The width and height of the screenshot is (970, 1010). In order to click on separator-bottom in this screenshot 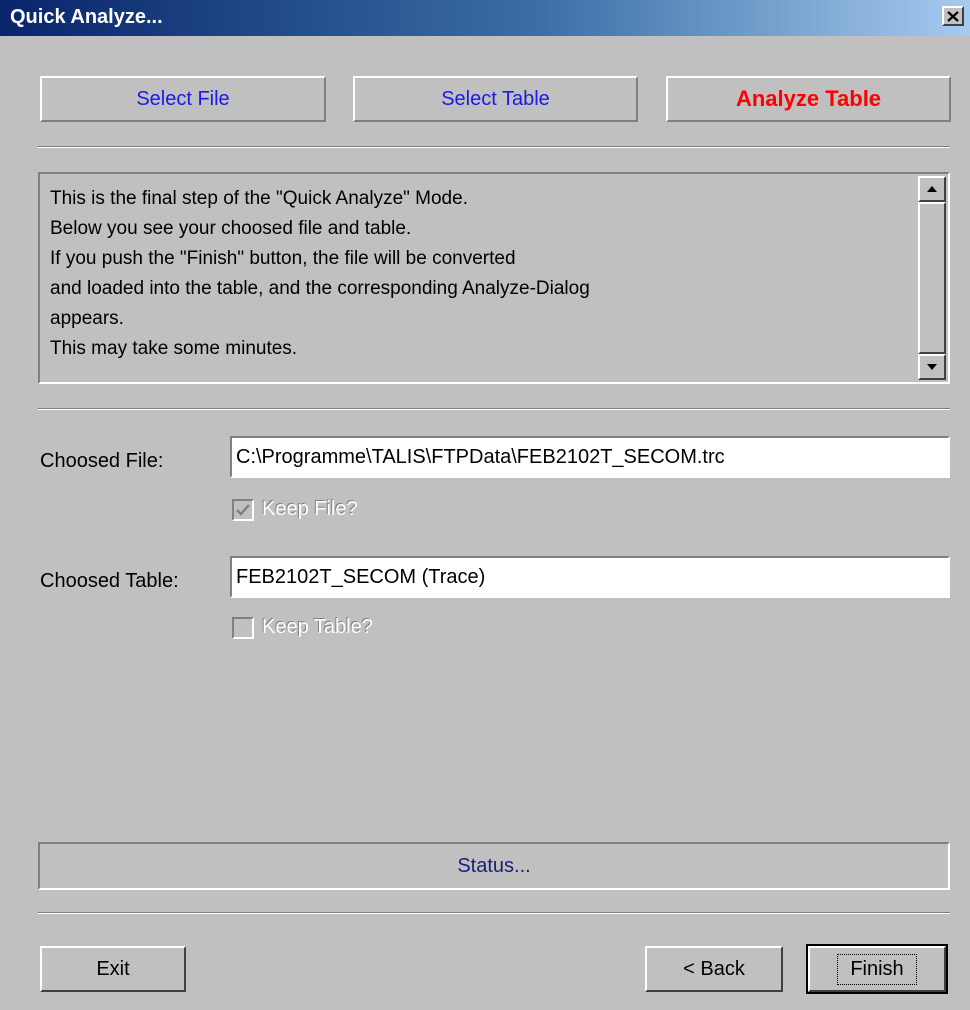, I will do `click(494, 913)`.